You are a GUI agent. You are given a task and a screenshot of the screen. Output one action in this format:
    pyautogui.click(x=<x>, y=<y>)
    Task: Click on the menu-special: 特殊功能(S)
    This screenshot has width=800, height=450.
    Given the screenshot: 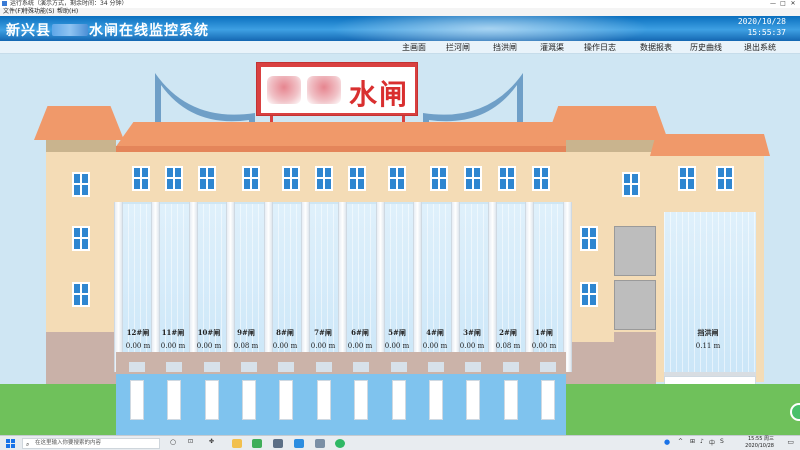 What is the action you would take?
    pyautogui.click(x=38, y=12)
    